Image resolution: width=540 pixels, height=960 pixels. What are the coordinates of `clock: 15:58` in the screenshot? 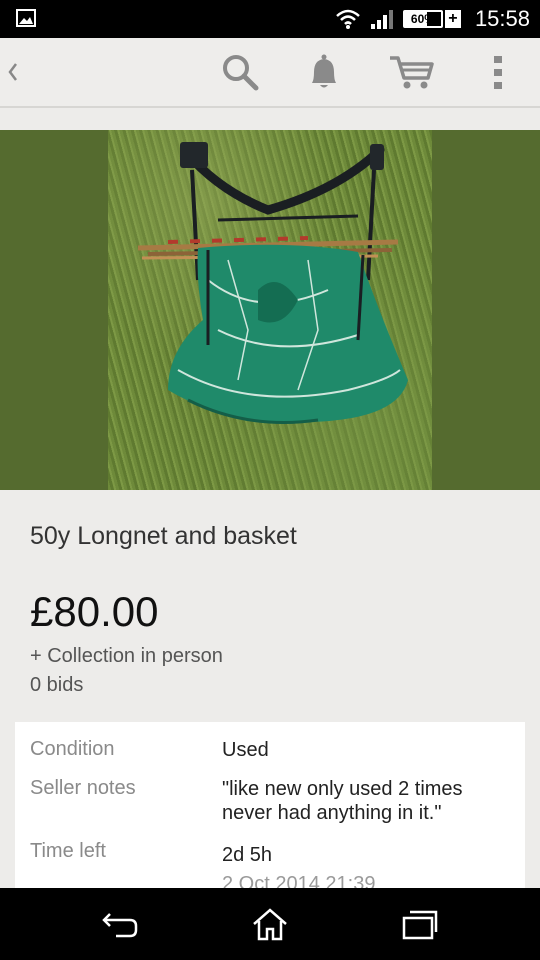 It's located at (502, 18).